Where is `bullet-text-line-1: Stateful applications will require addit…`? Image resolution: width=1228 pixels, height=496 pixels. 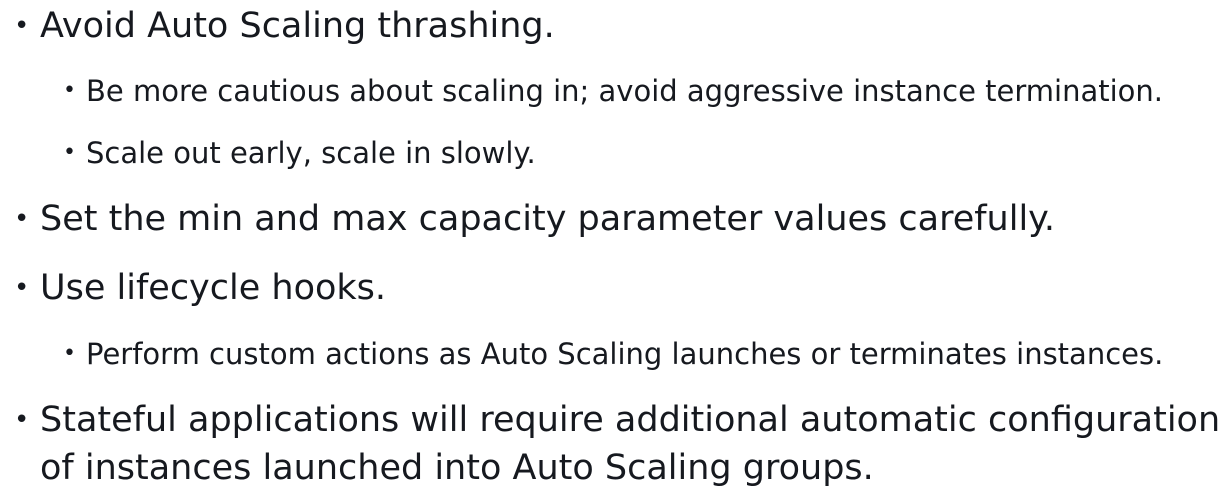 bullet-text-line-1: Stateful applications will require addit… is located at coordinates (630, 420).